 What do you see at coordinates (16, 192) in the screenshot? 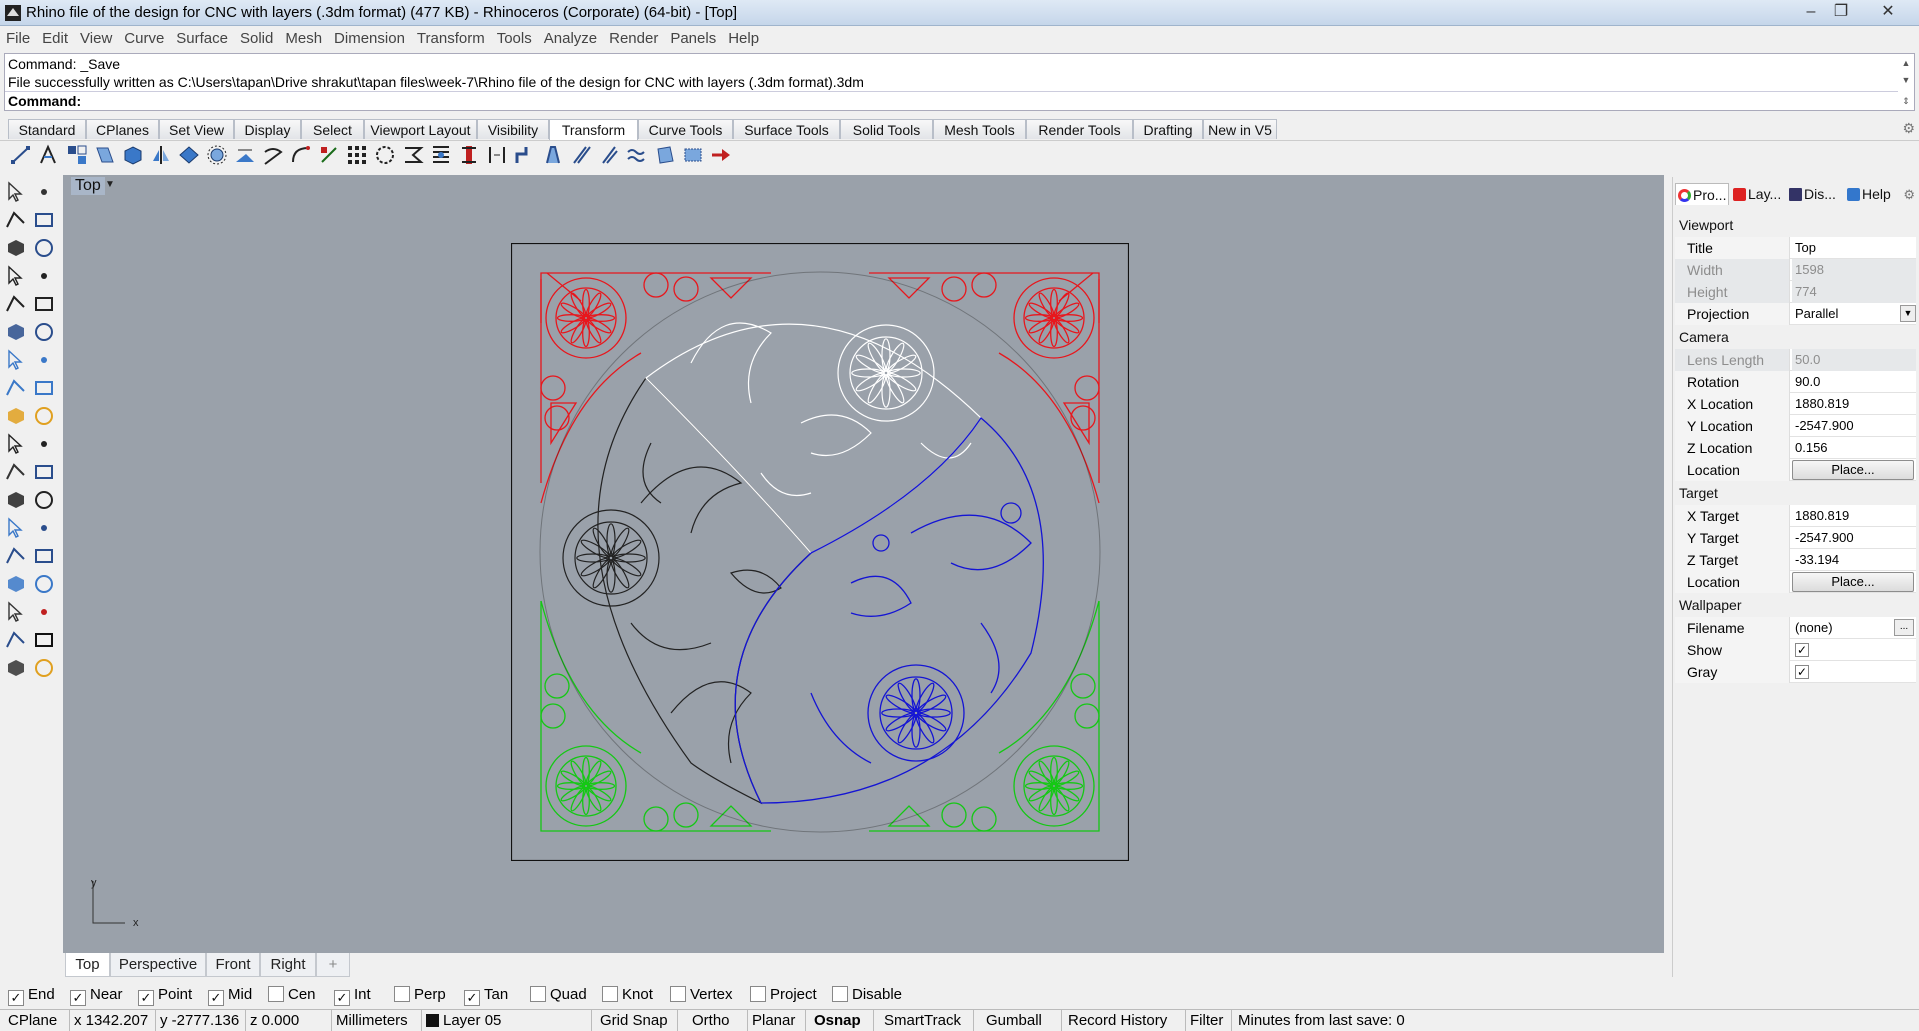
I see `select-arrow-icon` at bounding box center [16, 192].